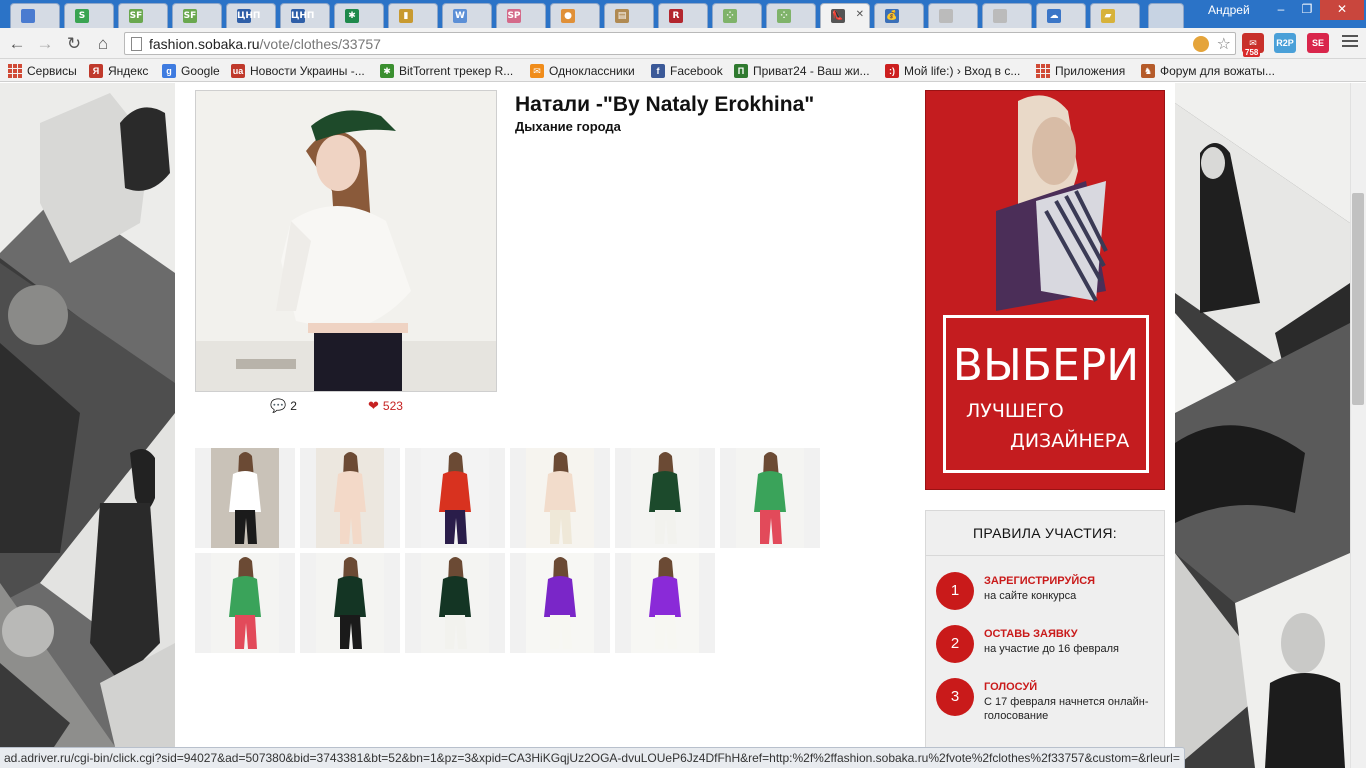 This screenshot has width=1366, height=768. Describe the element at coordinates (413, 15) in the screenshot. I see `browser-tab: ▮` at that location.